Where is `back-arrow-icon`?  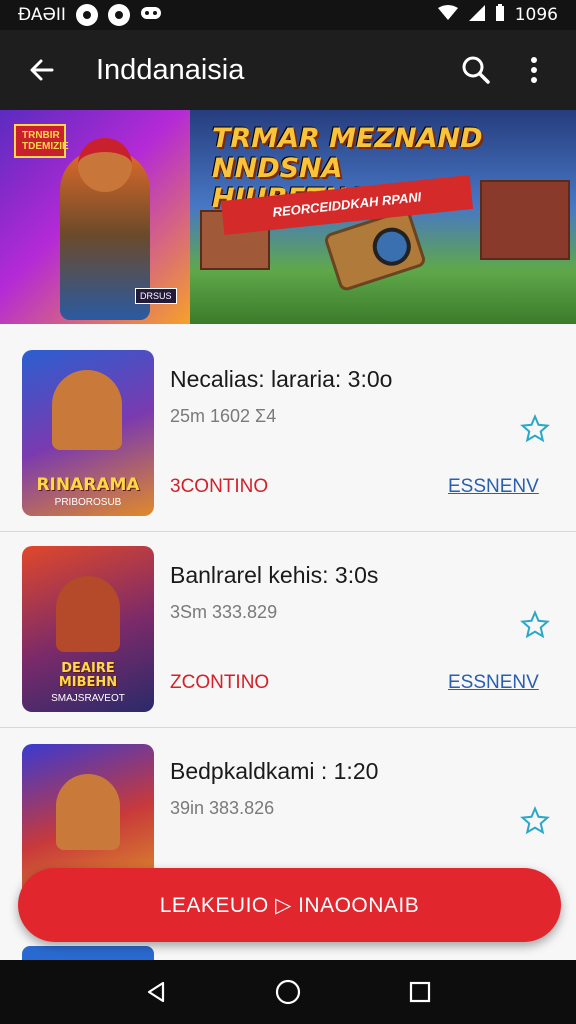
back-arrow-icon is located at coordinates (42, 70).